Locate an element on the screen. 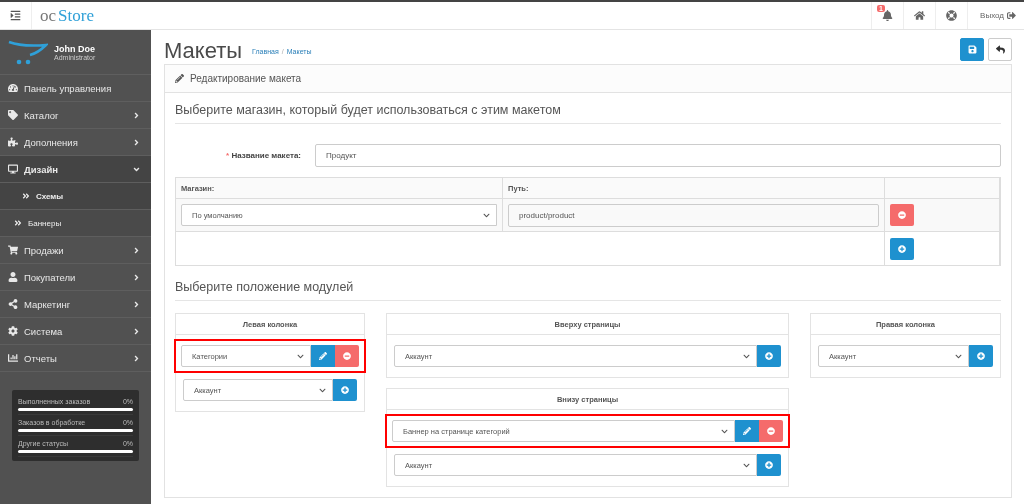  lifebuoy-icon is located at coordinates (952, 15).